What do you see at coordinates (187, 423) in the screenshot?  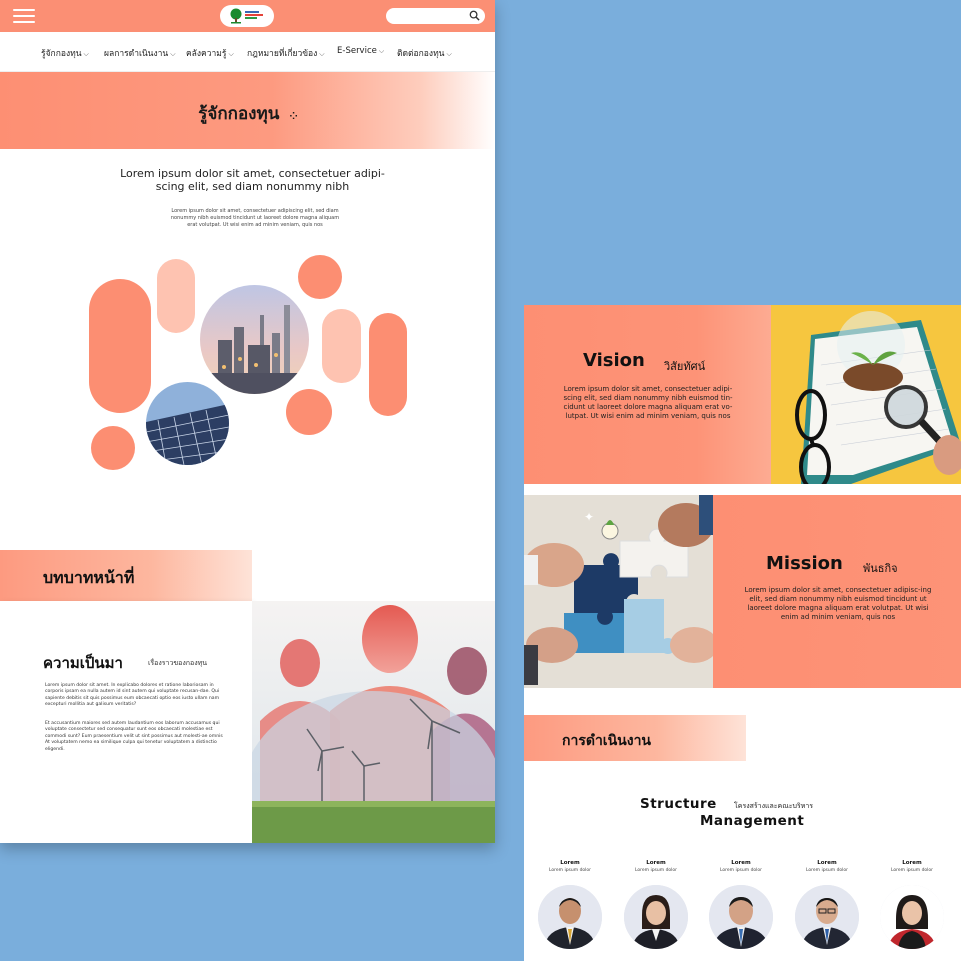 I see `solar-panel-photo` at bounding box center [187, 423].